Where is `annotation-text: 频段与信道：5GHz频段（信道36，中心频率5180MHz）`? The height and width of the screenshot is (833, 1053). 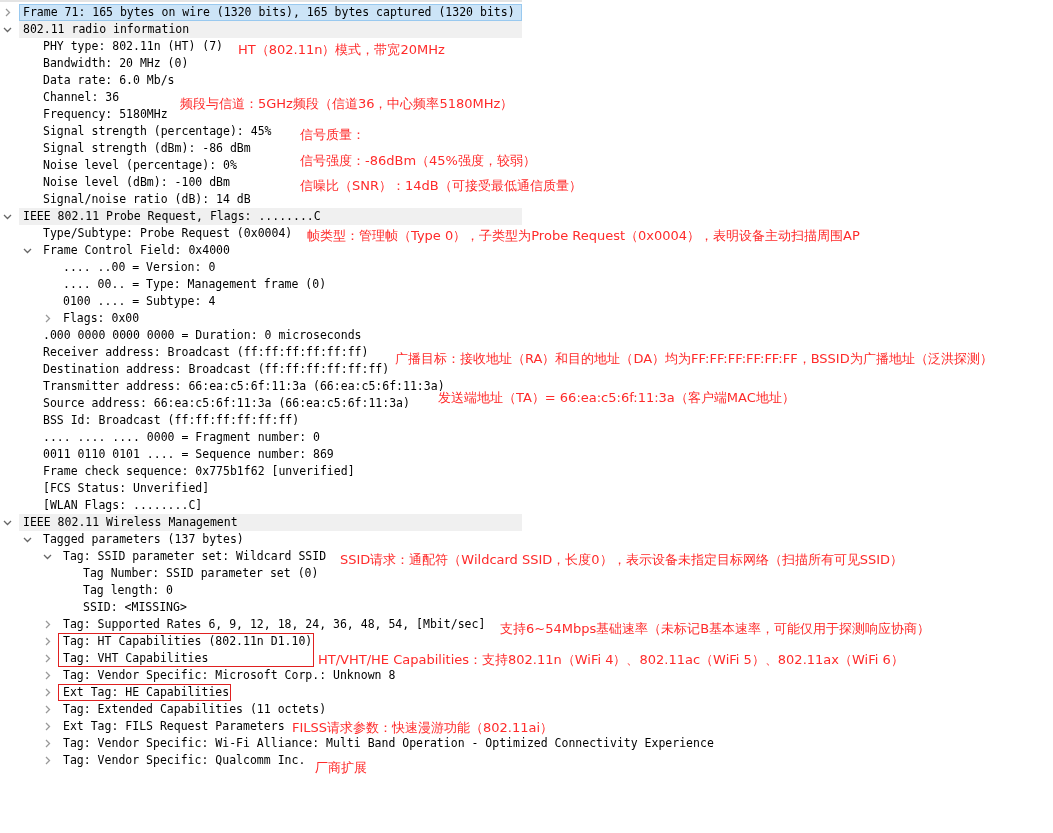
annotation-text: 频段与信道：5GHz频段（信道36，中心频率5180MHz） is located at coordinates (347, 103).